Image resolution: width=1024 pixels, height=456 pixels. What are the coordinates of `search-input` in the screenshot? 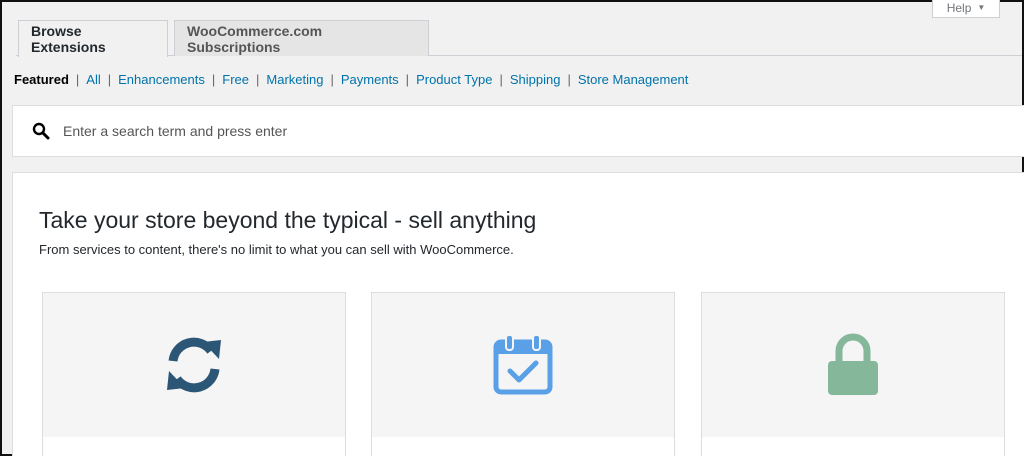 It's located at (363, 131).